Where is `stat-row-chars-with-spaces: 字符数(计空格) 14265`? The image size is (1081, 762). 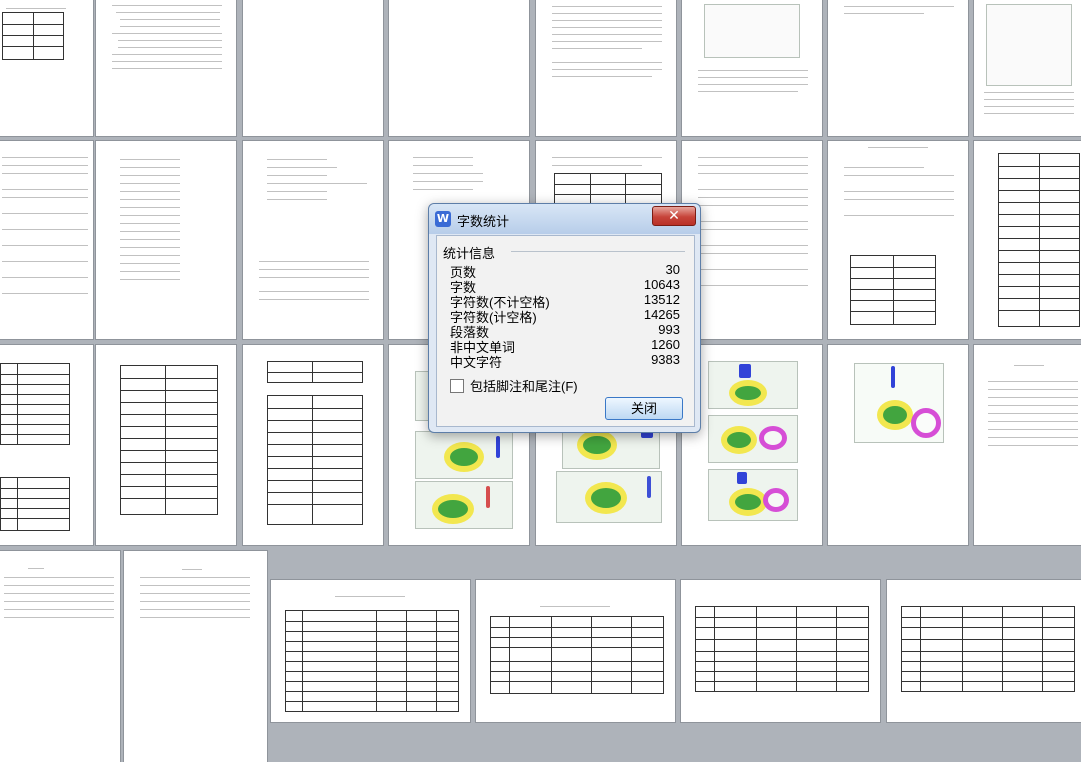
stat-row-chars-with-spaces: 字符数(计空格) 14265 is located at coordinates (565, 316).